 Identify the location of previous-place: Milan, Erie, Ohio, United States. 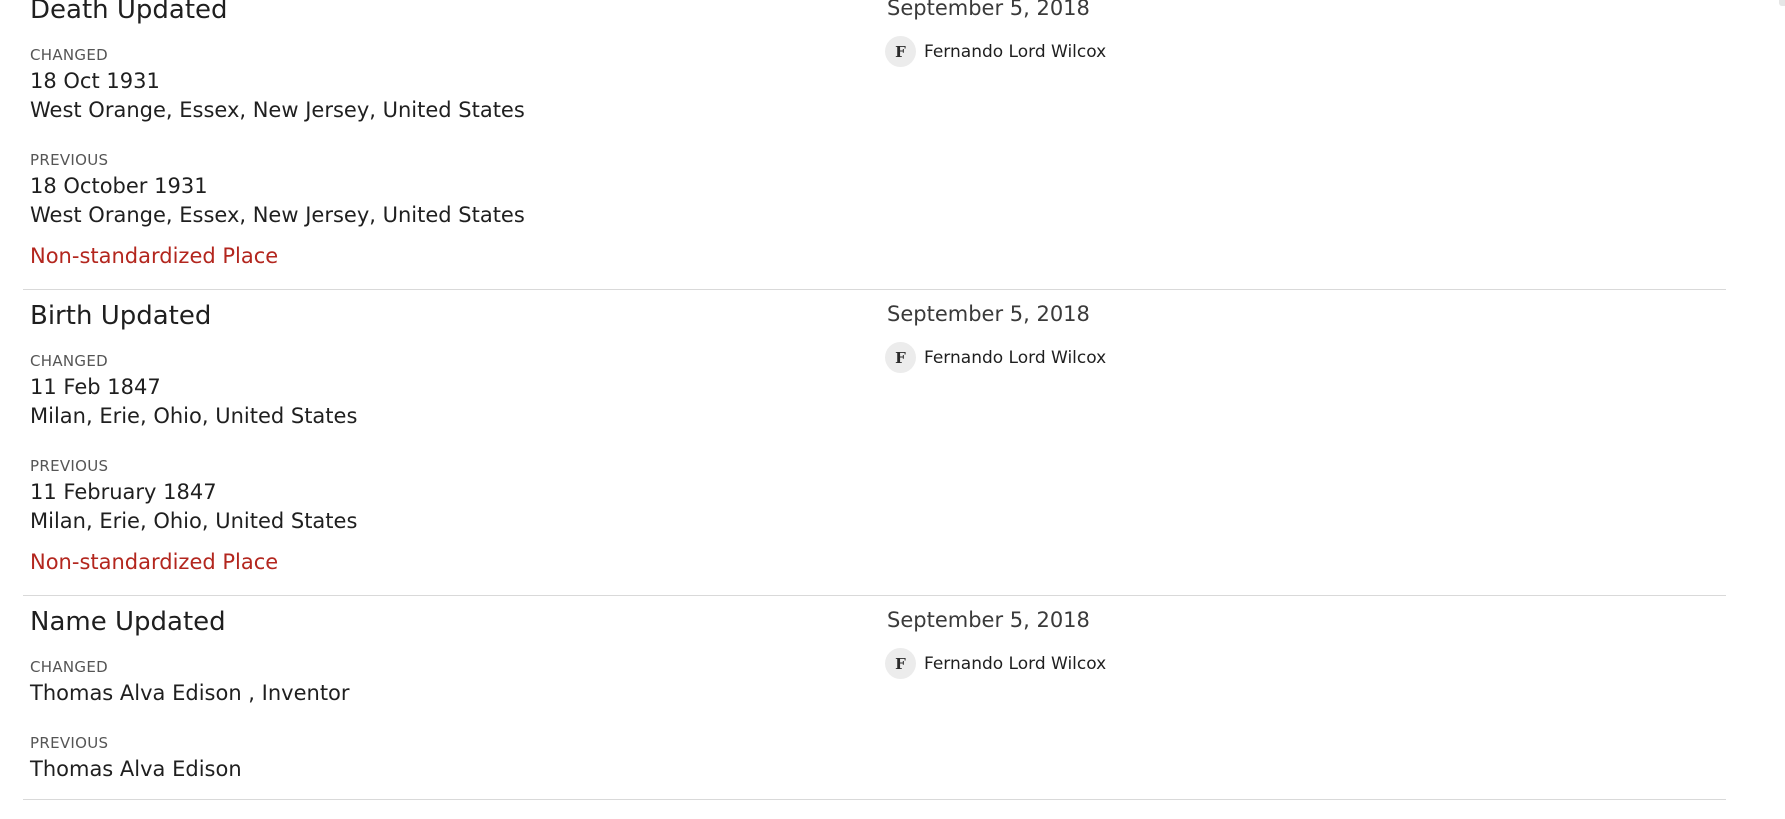
(194, 521).